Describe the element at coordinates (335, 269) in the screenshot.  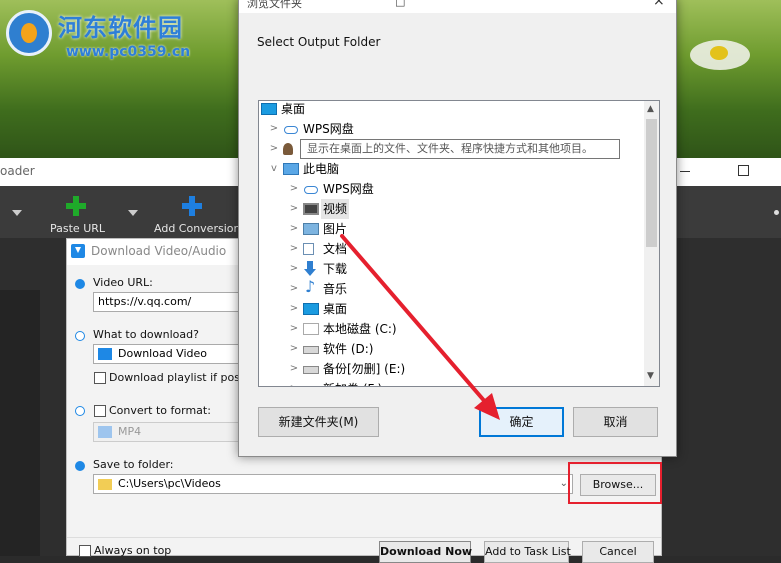
I see `tree-item-label: 下载` at that location.